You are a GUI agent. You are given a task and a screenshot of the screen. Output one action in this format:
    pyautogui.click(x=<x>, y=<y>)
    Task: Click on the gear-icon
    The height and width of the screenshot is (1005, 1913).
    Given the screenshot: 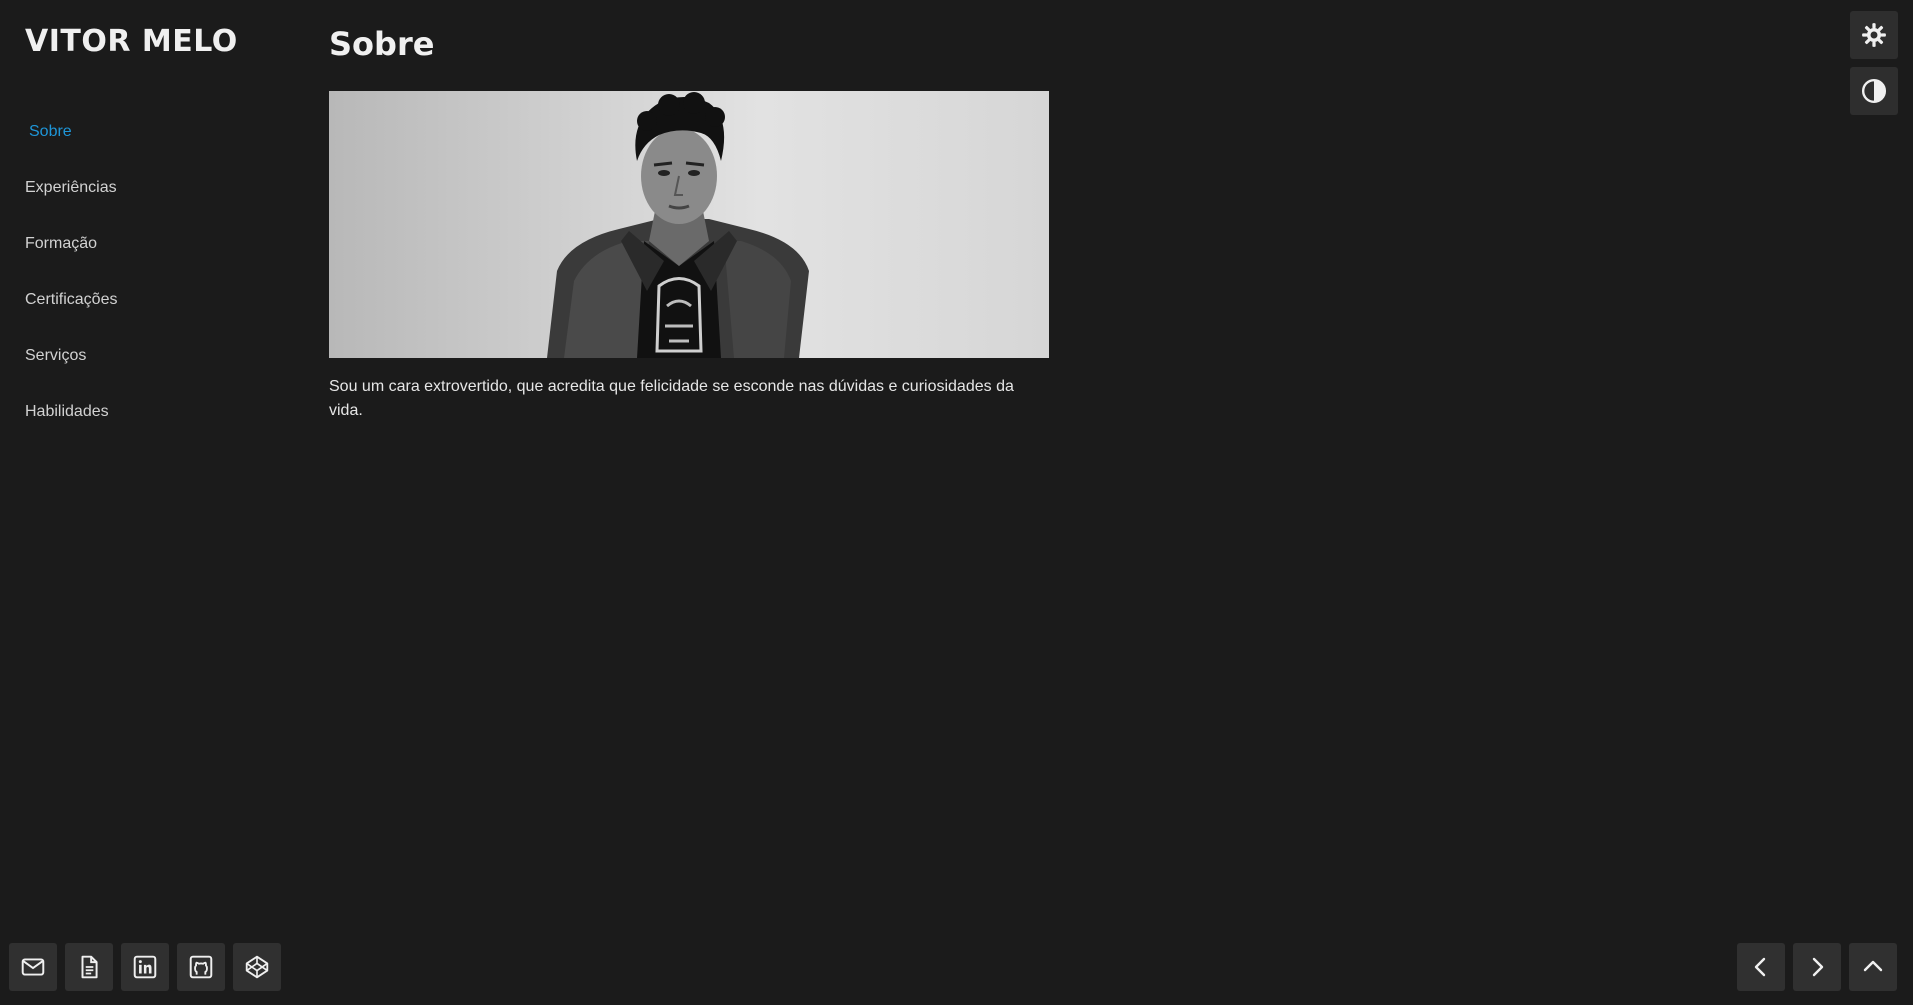 What is the action you would take?
    pyautogui.click(x=1874, y=35)
    